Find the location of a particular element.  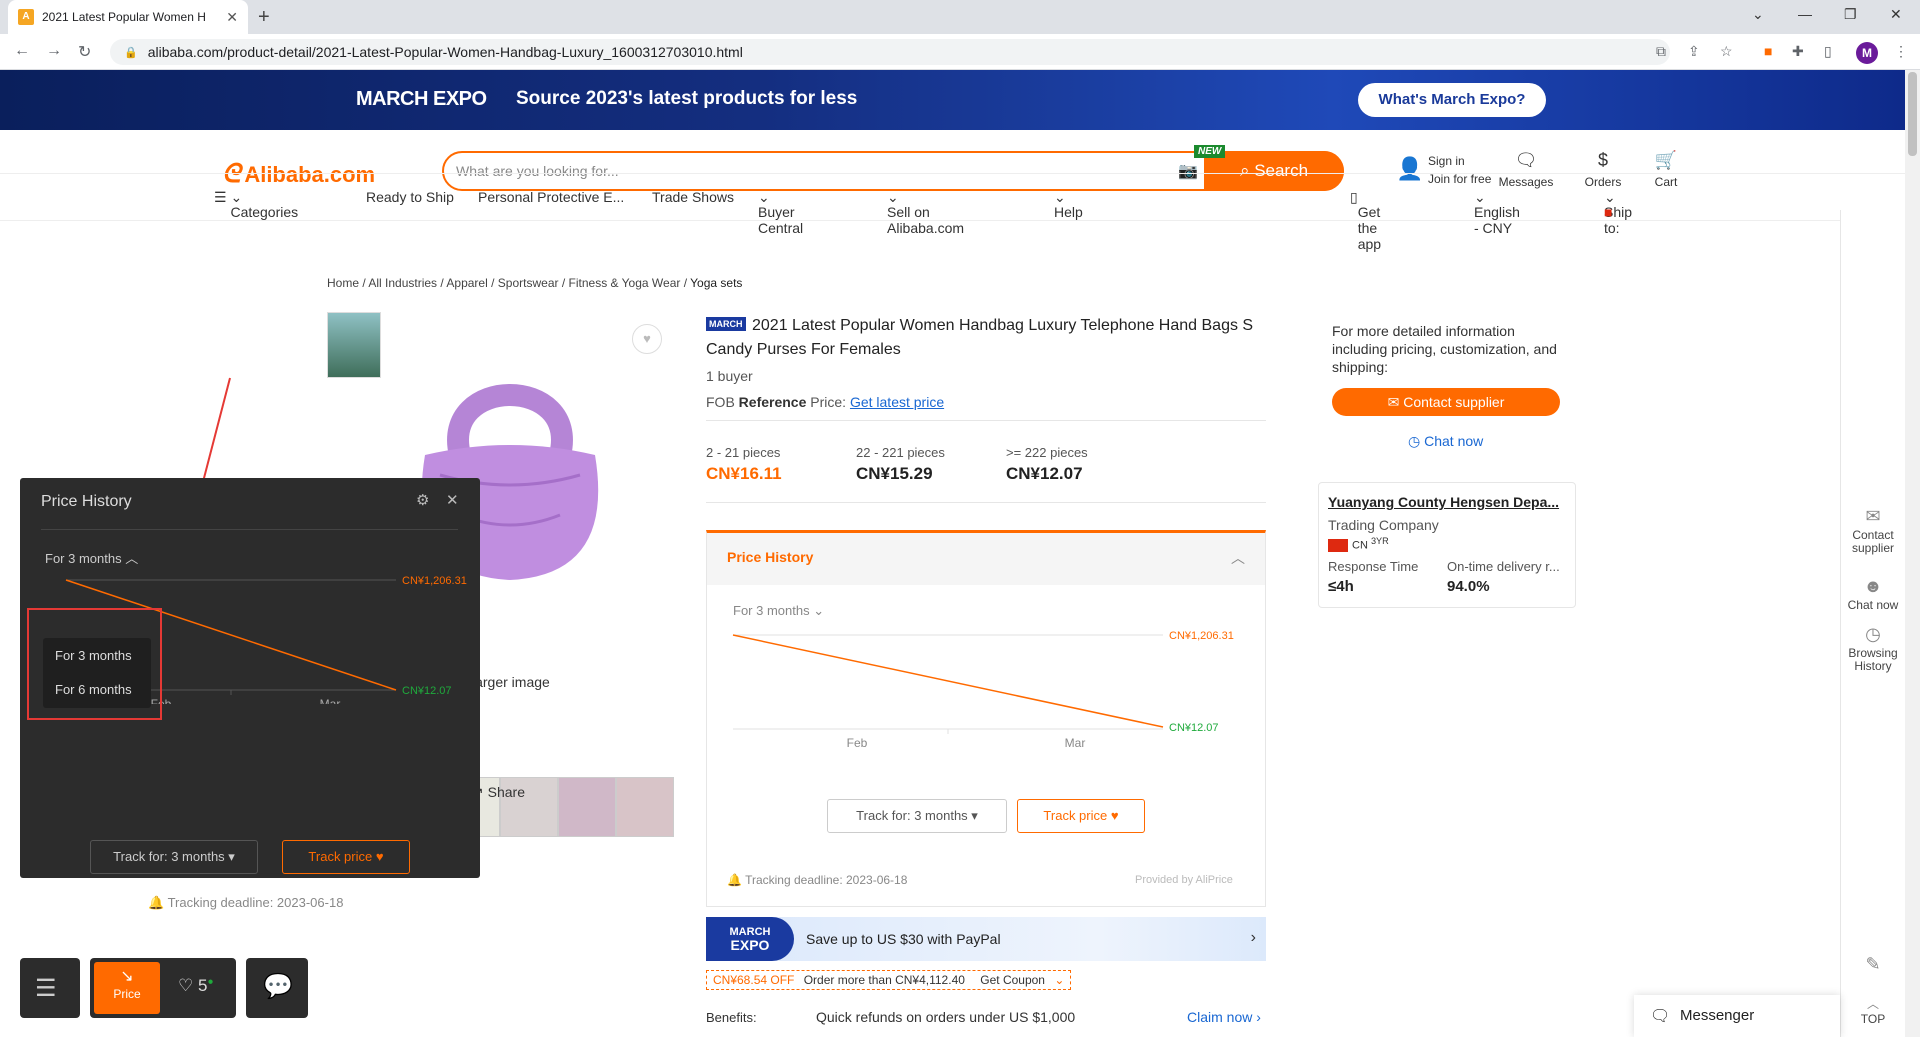

panel-title: Price History is located at coordinates (86, 501).